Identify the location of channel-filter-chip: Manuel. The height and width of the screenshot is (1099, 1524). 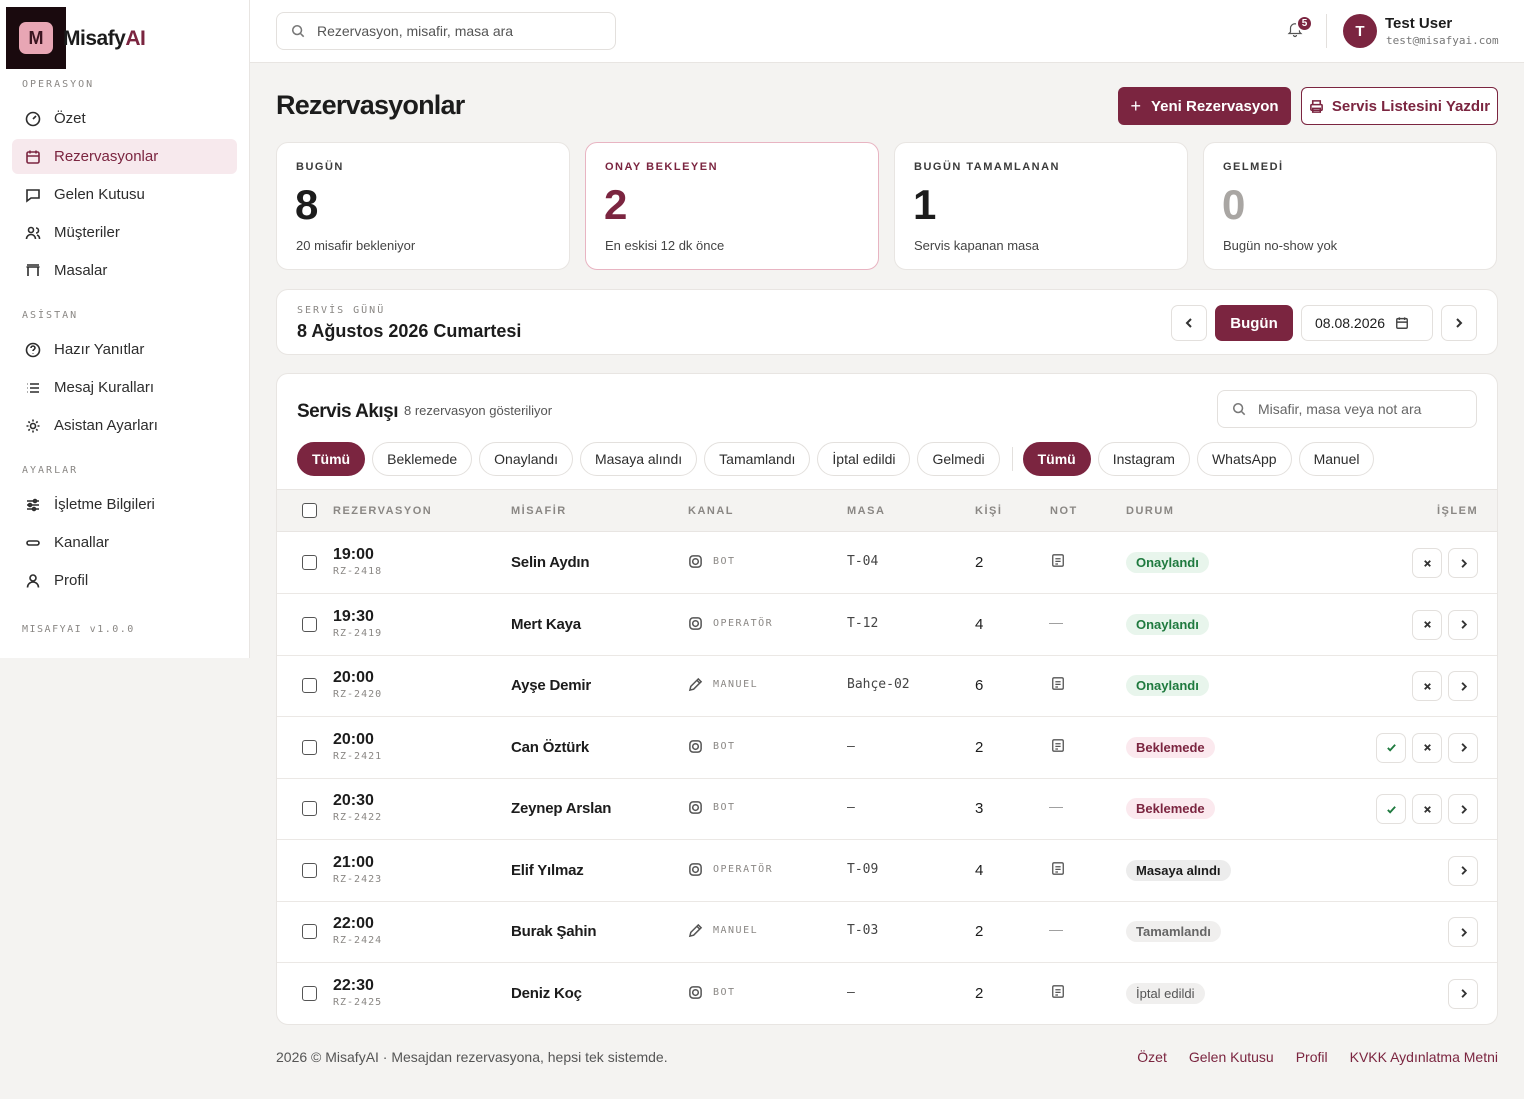
(1336, 459).